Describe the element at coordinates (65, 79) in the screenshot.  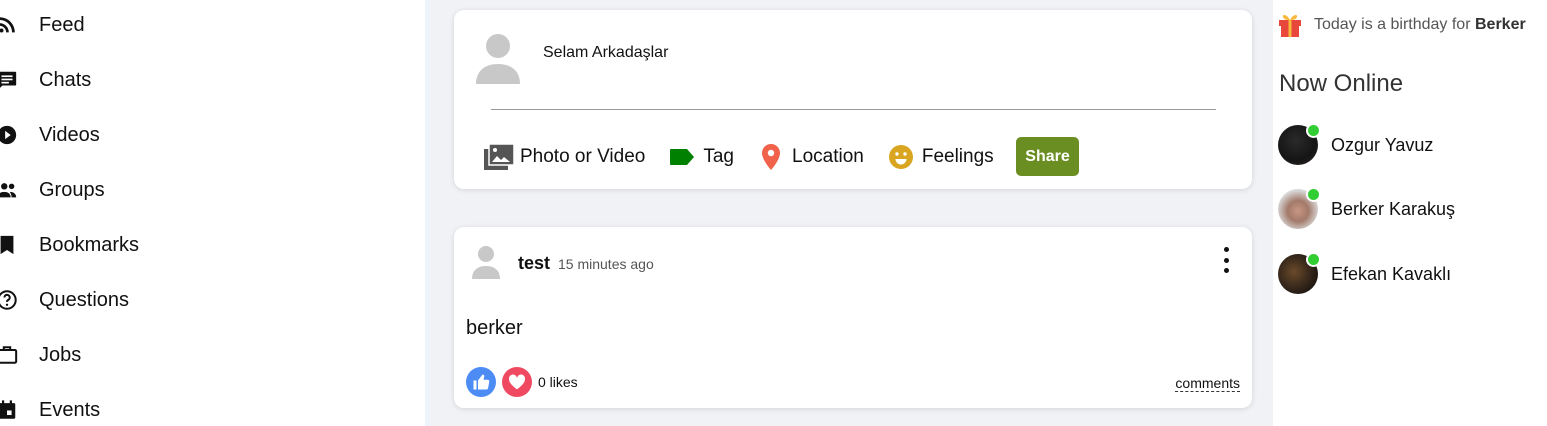
I see `sidebar-item-label: Chats` at that location.